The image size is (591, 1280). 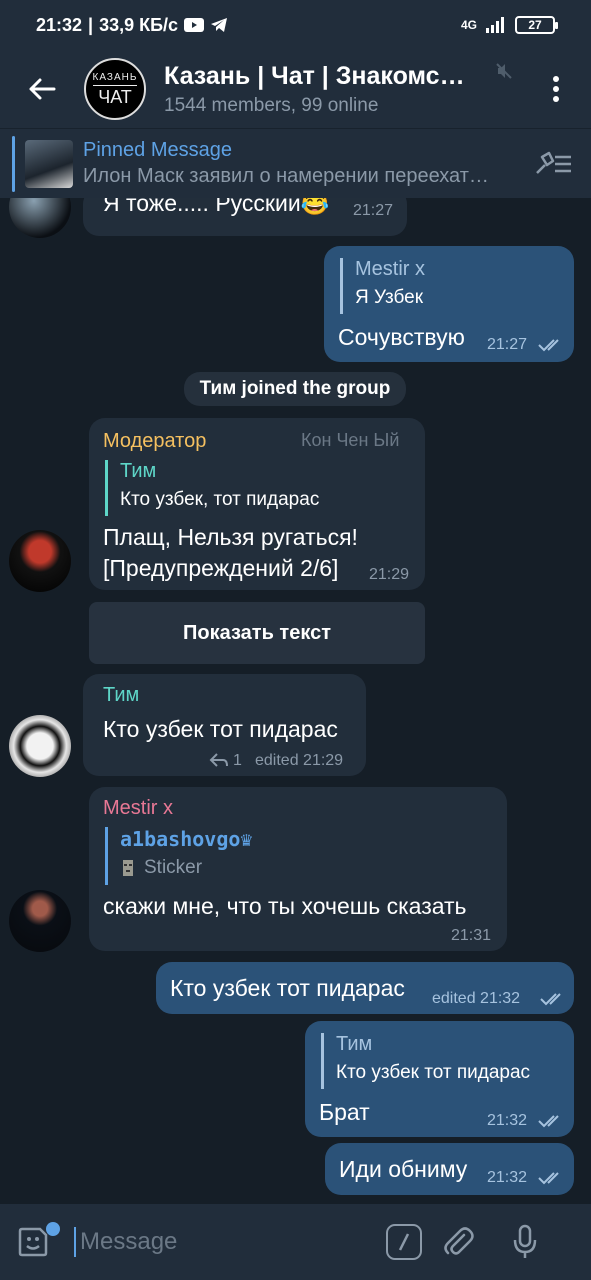 I want to click on message-text: Иди обниму, so click(x=403, y=1169).